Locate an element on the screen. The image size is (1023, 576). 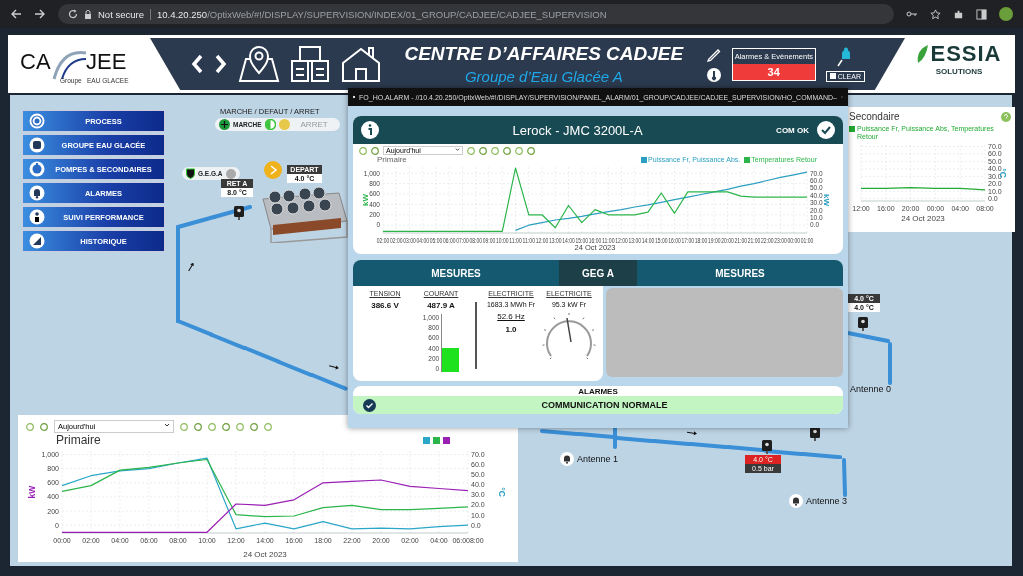
forward-button is located at coordinates (221, 64).